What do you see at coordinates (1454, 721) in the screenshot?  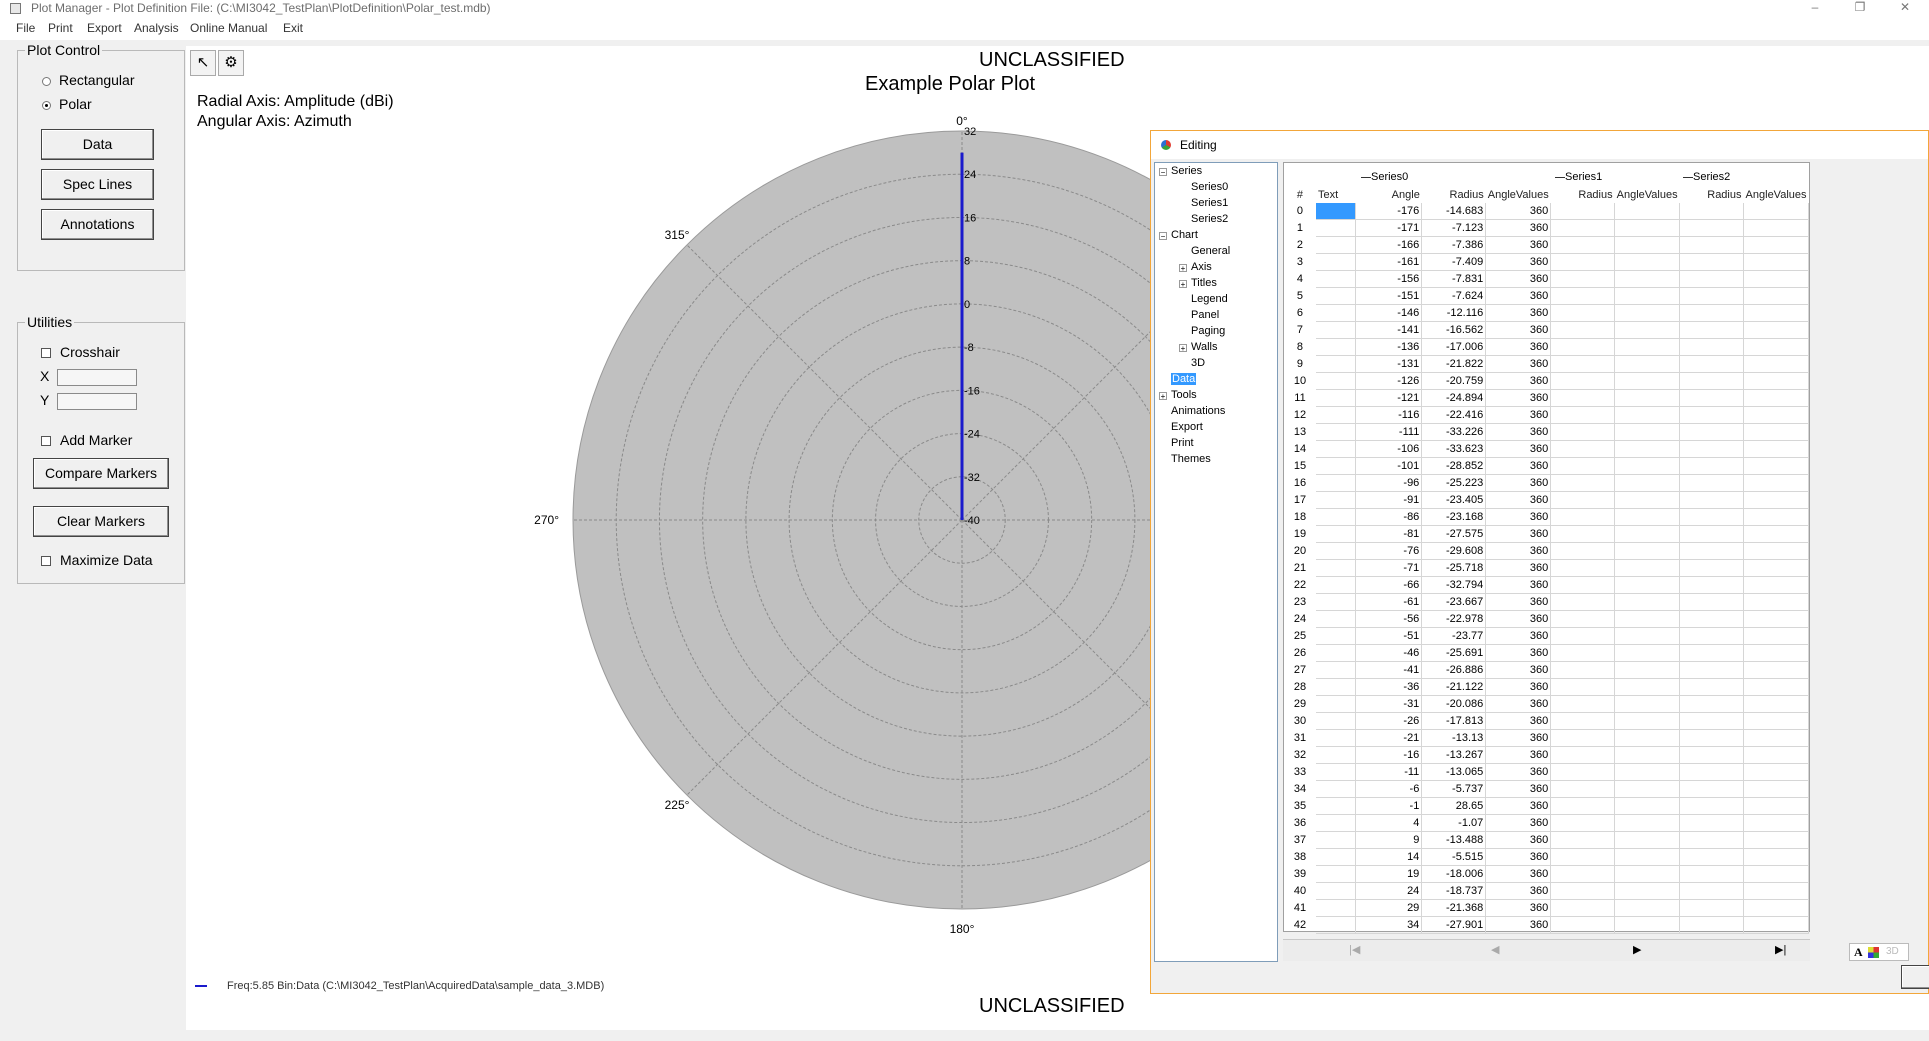 I see `table-cell: -17.813` at bounding box center [1454, 721].